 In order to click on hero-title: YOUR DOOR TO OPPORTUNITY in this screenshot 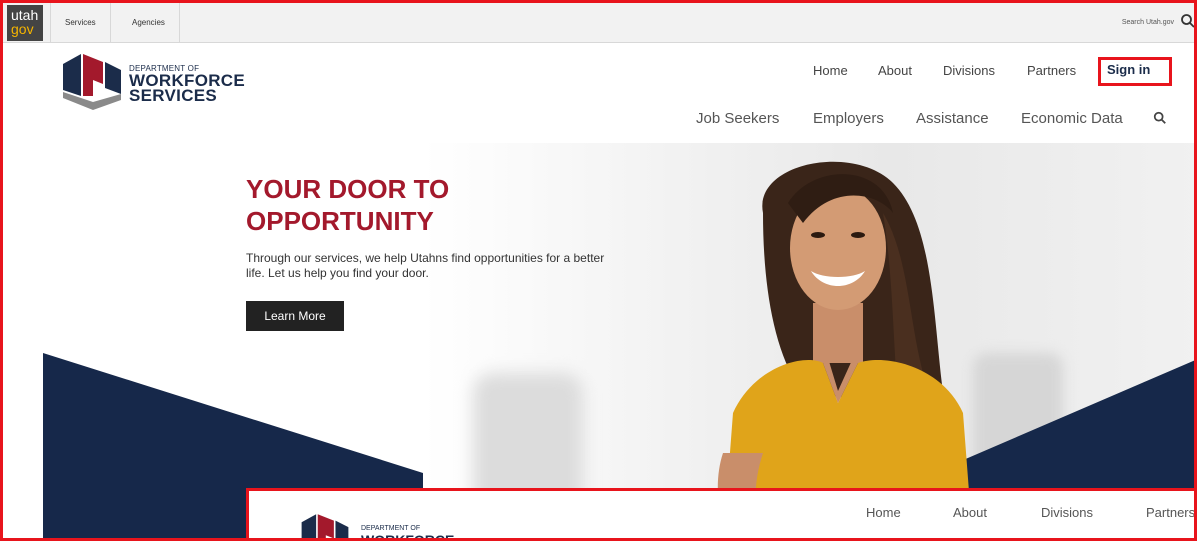, I will do `click(348, 205)`.